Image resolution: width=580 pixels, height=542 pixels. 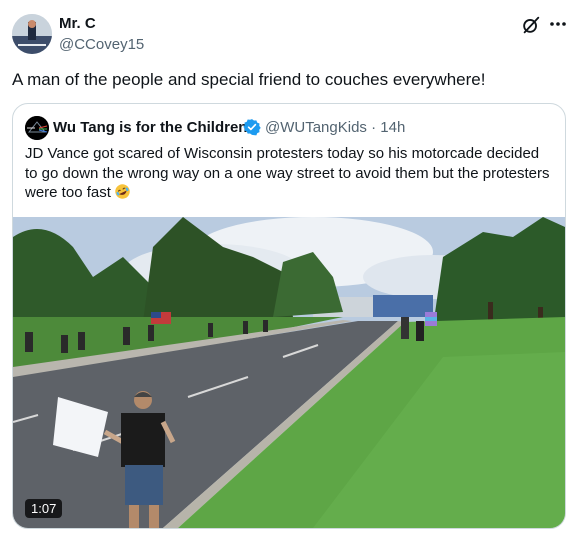 What do you see at coordinates (531, 25) in the screenshot?
I see `grok-icon` at bounding box center [531, 25].